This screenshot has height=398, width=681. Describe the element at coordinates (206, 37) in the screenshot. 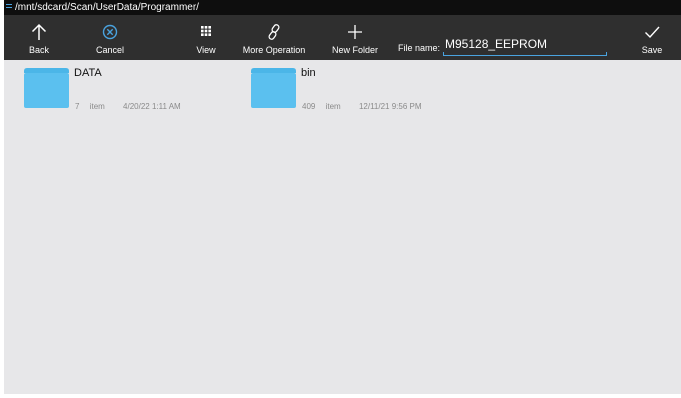

I see `view-button: View` at that location.